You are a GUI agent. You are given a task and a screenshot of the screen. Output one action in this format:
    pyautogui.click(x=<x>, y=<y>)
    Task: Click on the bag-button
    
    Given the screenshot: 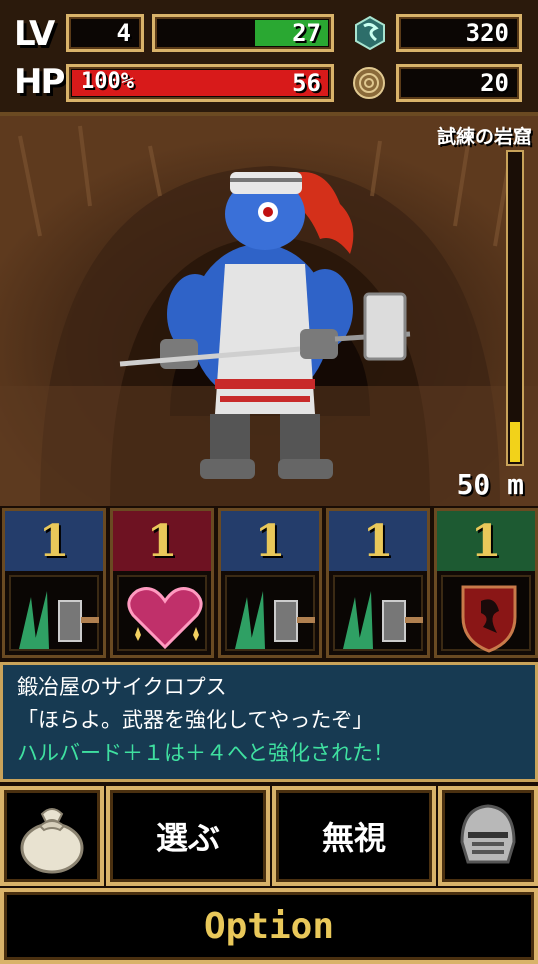 What is the action you would take?
    pyautogui.click(x=52, y=836)
    